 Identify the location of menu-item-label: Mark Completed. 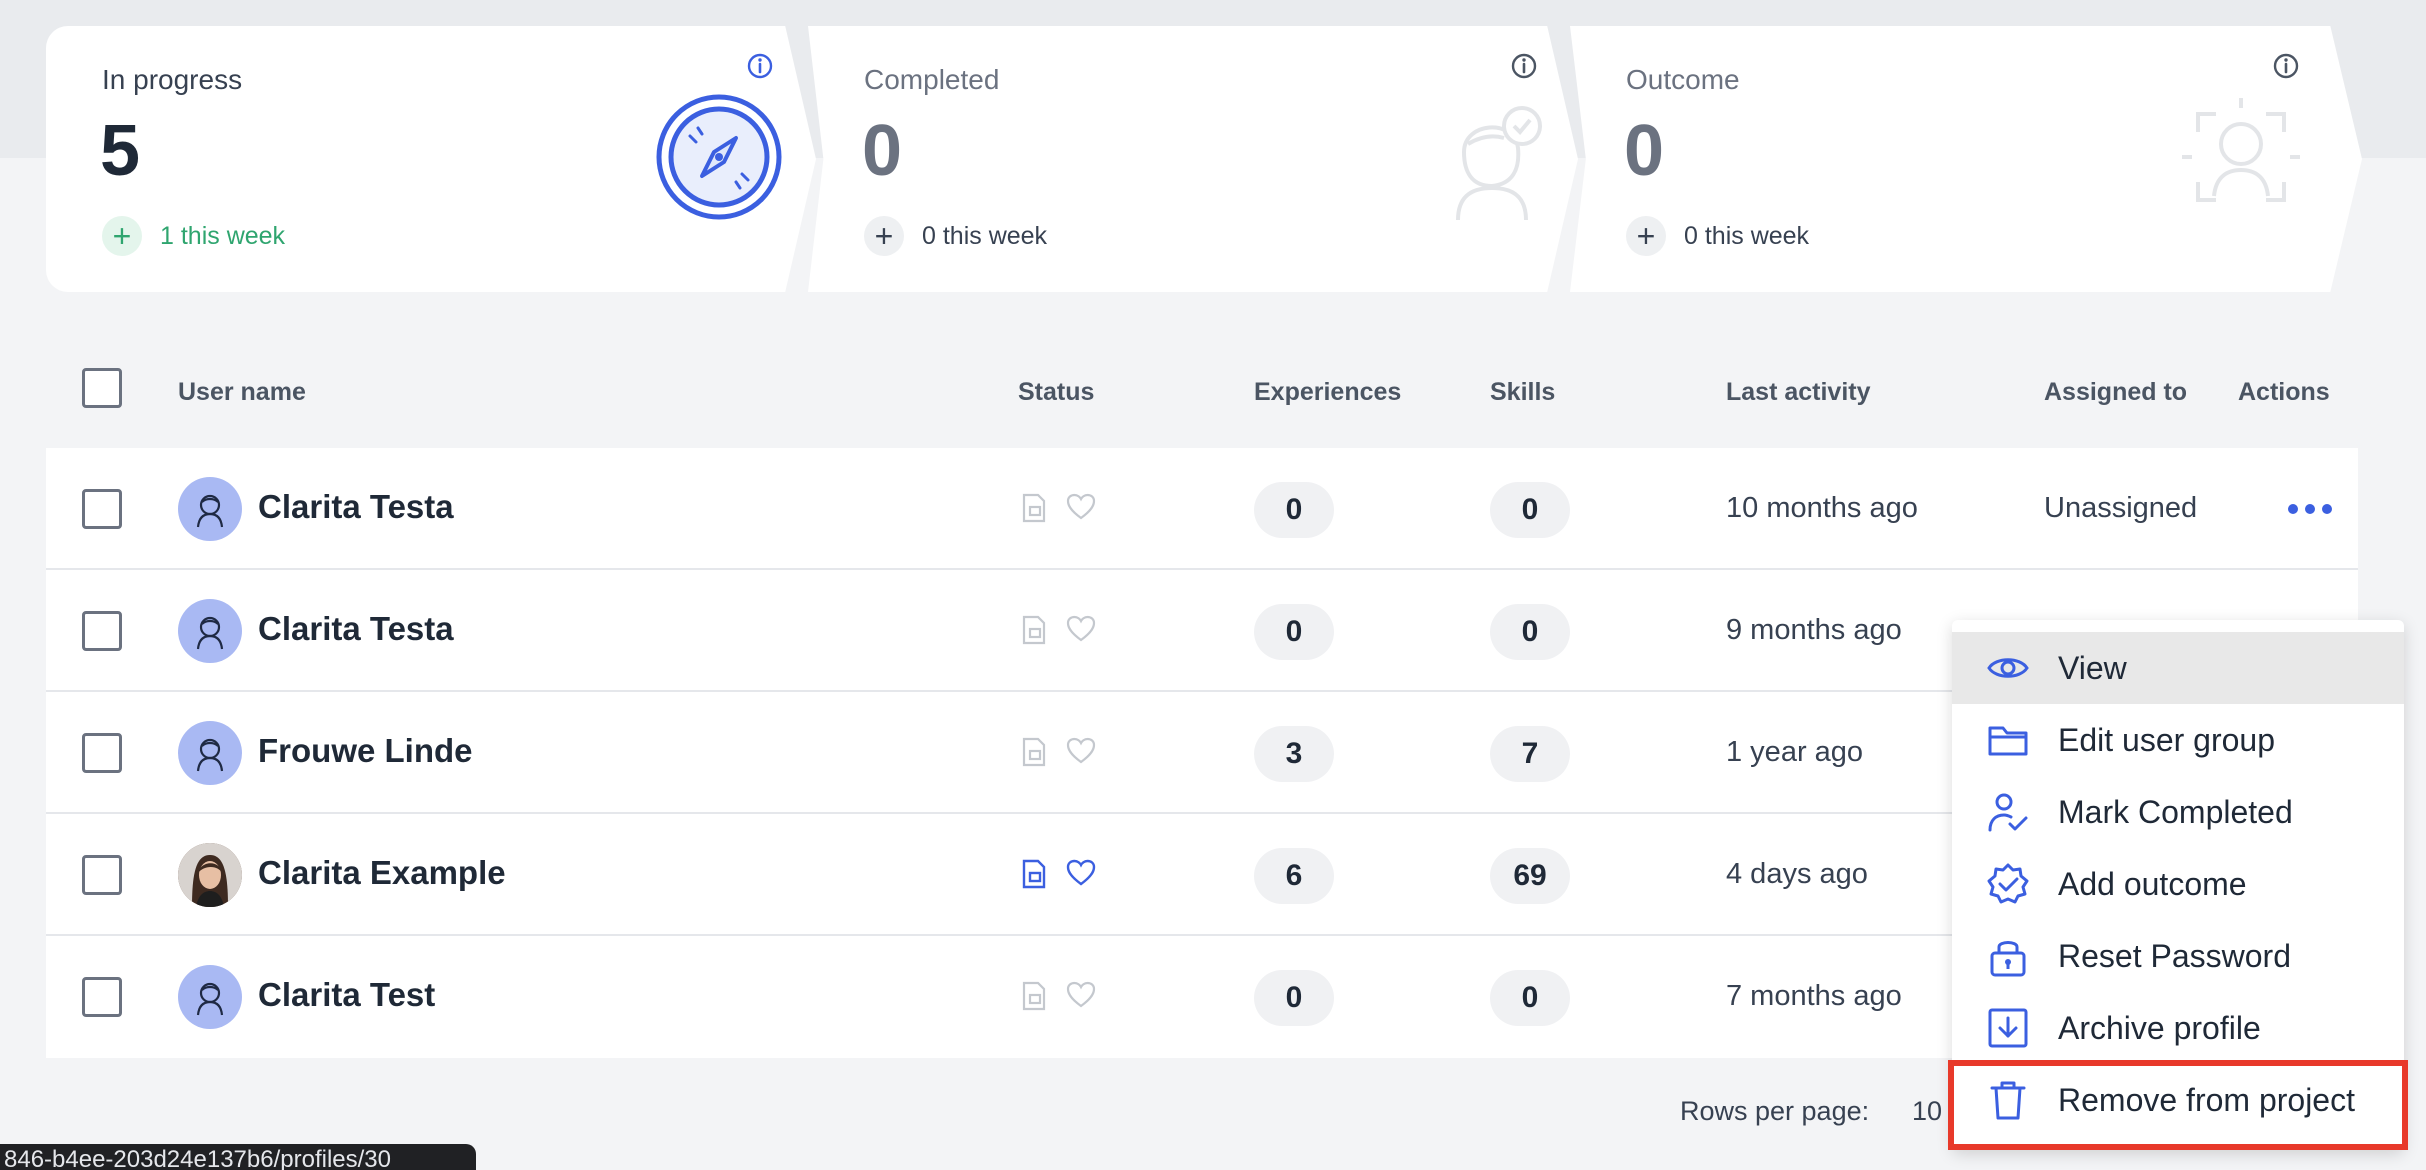
(2175, 811).